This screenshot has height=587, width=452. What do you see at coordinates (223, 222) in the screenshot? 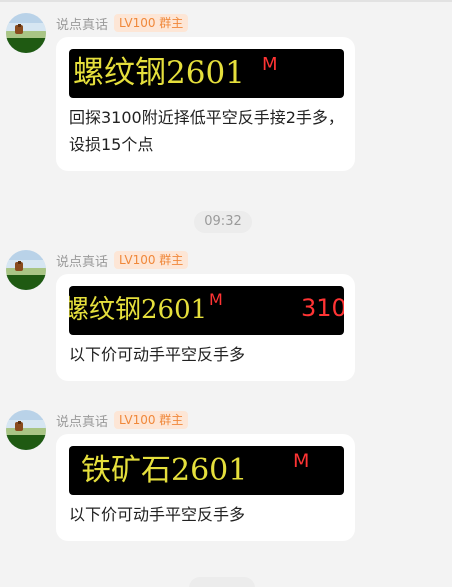
I see `timestamp-chip: 09:32` at bounding box center [223, 222].